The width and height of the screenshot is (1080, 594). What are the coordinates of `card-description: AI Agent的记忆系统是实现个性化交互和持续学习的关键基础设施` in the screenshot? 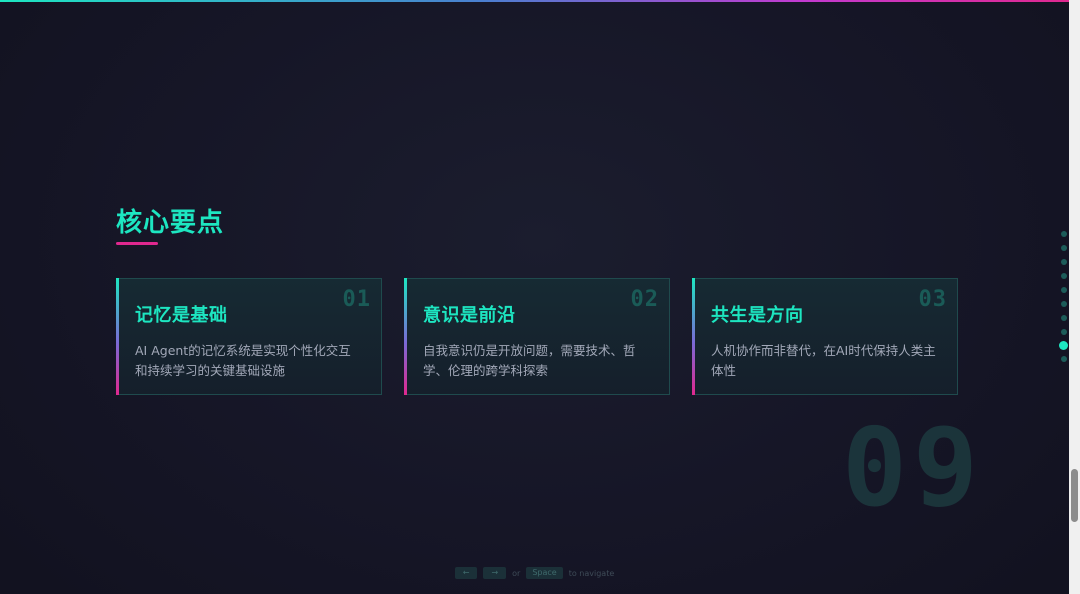 It's located at (243, 360).